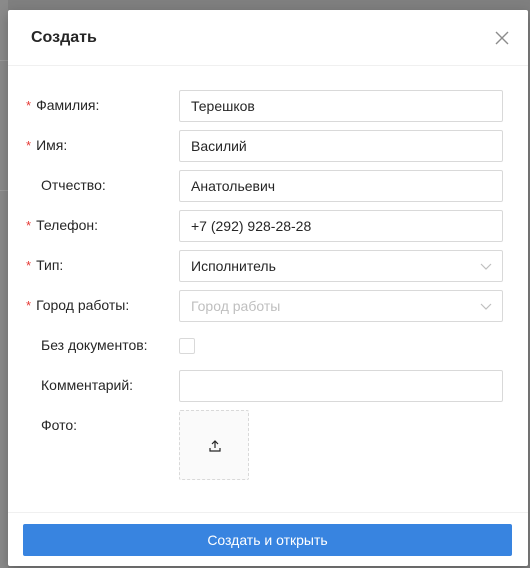 The height and width of the screenshot is (568, 530). Describe the element at coordinates (268, 346) in the screenshot. I see `no-documents-row: Без документов:` at that location.